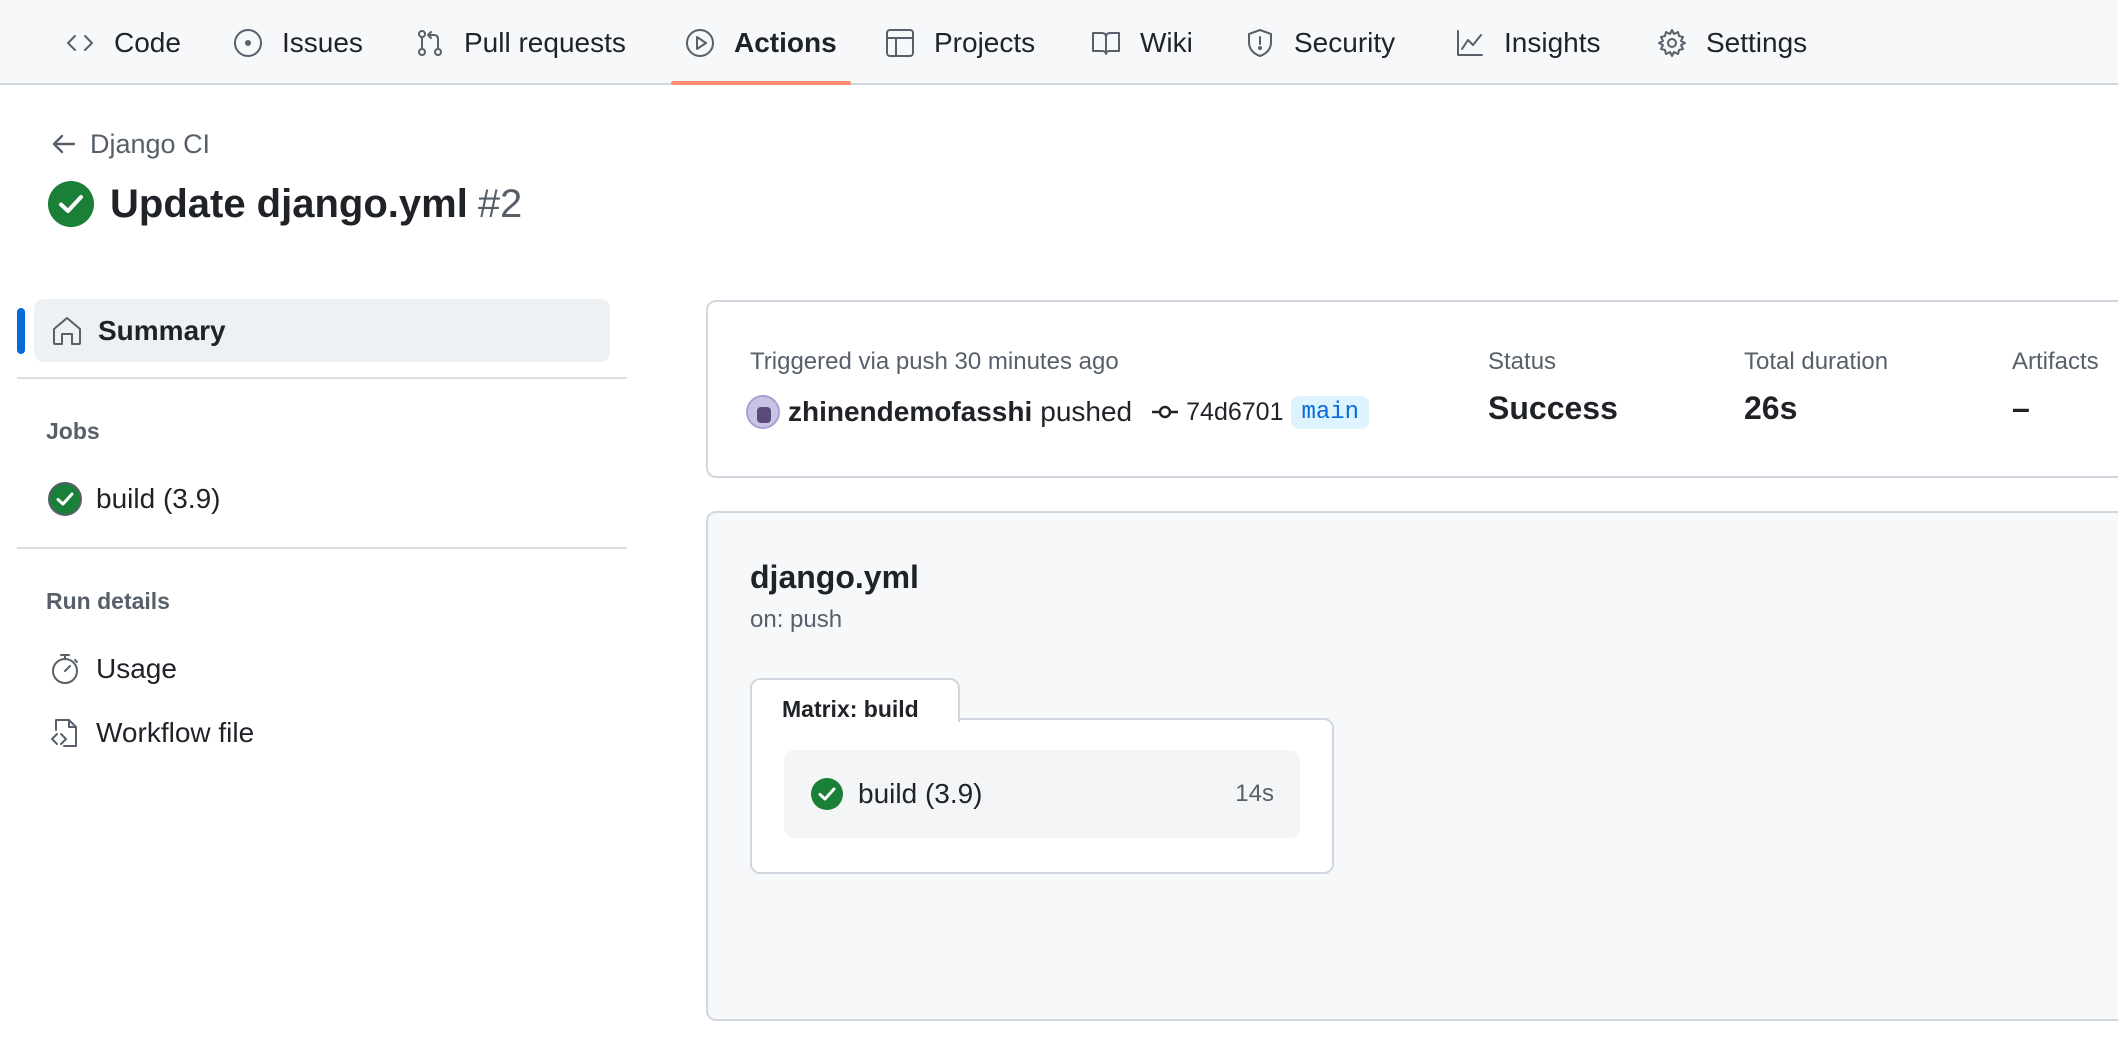  I want to click on tab-label: Projects, so click(985, 42).